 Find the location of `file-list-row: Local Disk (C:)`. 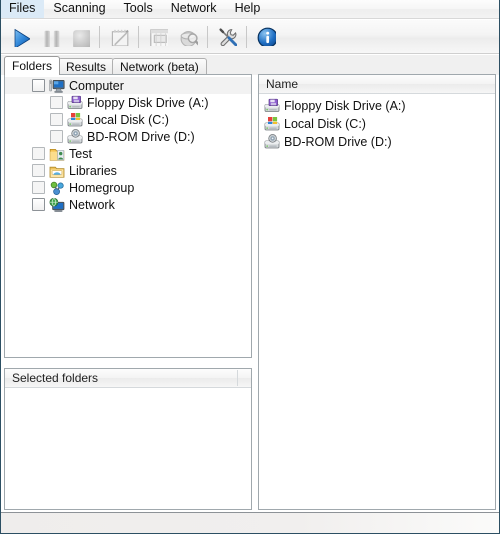

file-list-row: Local Disk (C:) is located at coordinates (377, 124).